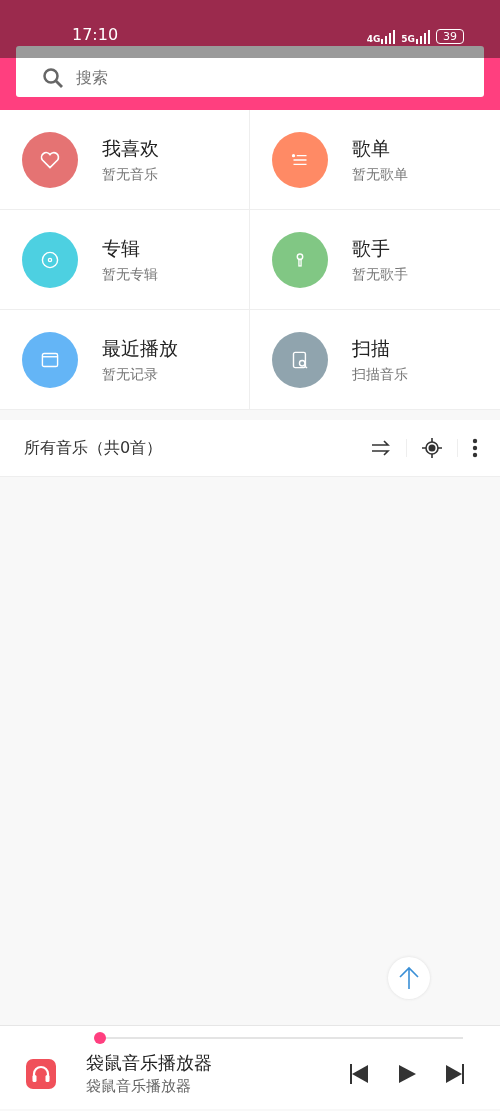 This screenshot has height=1111, width=500. What do you see at coordinates (130, 148) in the screenshot?
I see `category-title: 我喜欢` at bounding box center [130, 148].